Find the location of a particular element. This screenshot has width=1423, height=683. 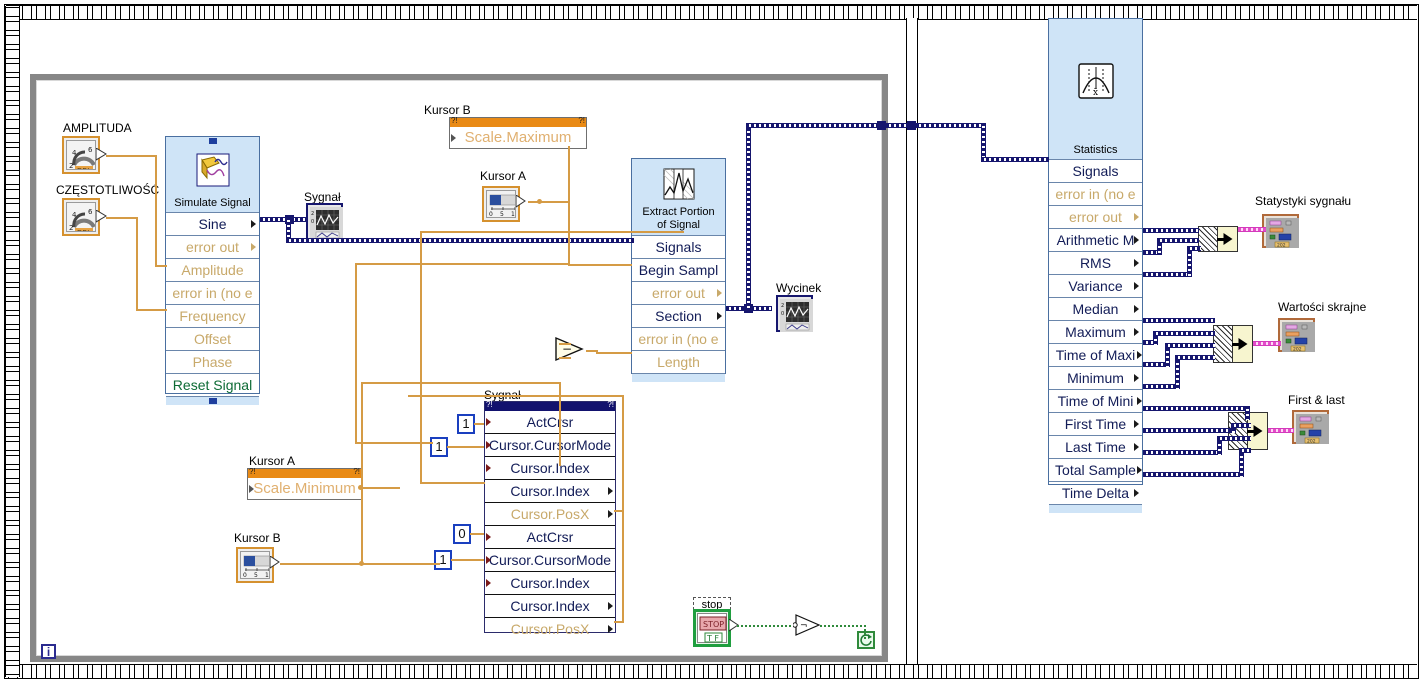

terminal-amplitude: Amplitude is located at coordinates (212, 269).